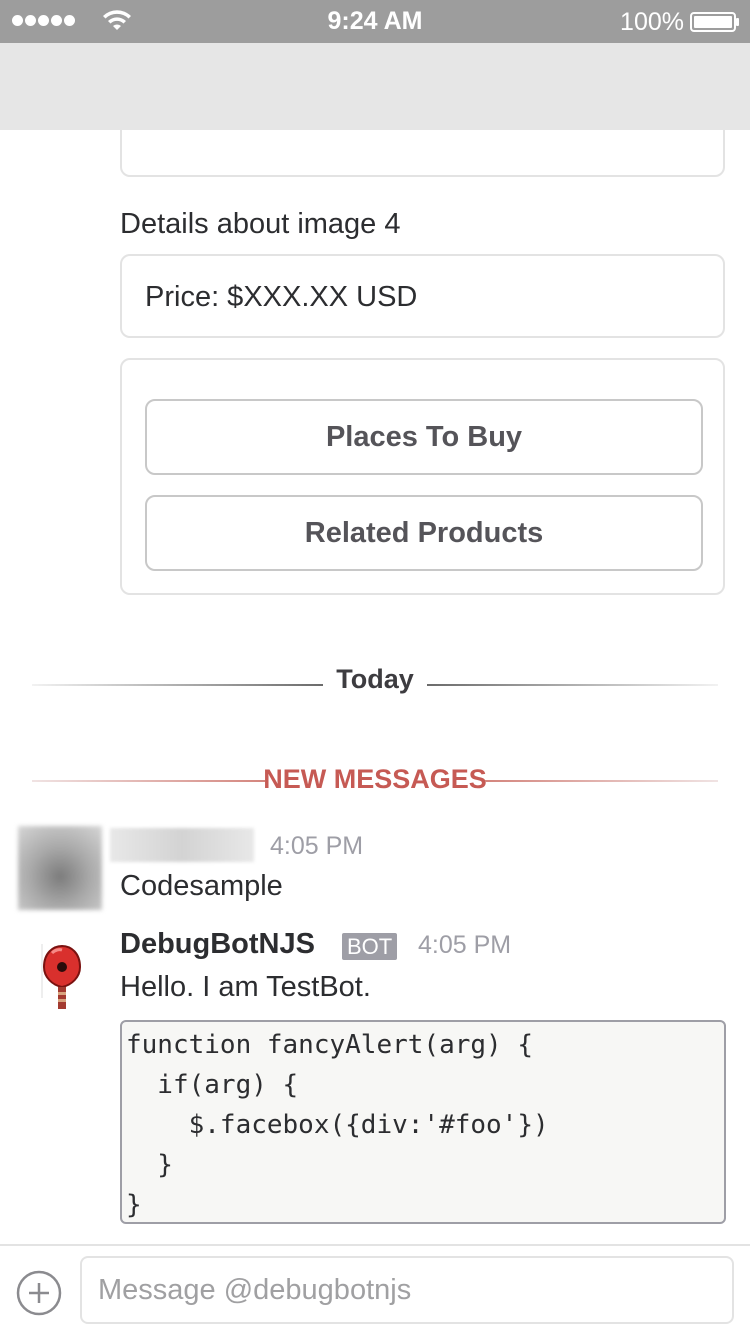 The height and width of the screenshot is (1334, 750). I want to click on status-bar: 9:24 AM 100%, so click(375, 21).